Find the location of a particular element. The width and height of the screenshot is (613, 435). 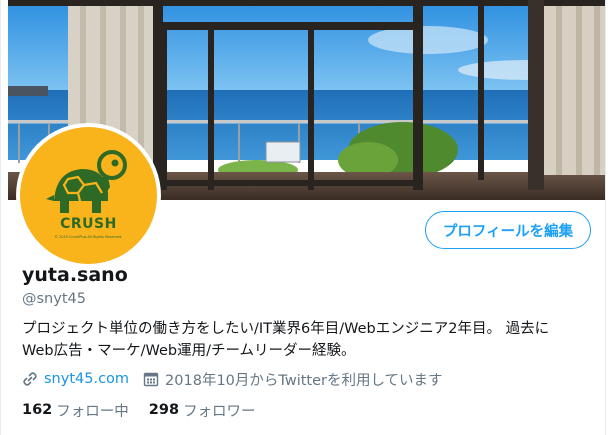

following-label: フォロー中 is located at coordinates (92, 410).